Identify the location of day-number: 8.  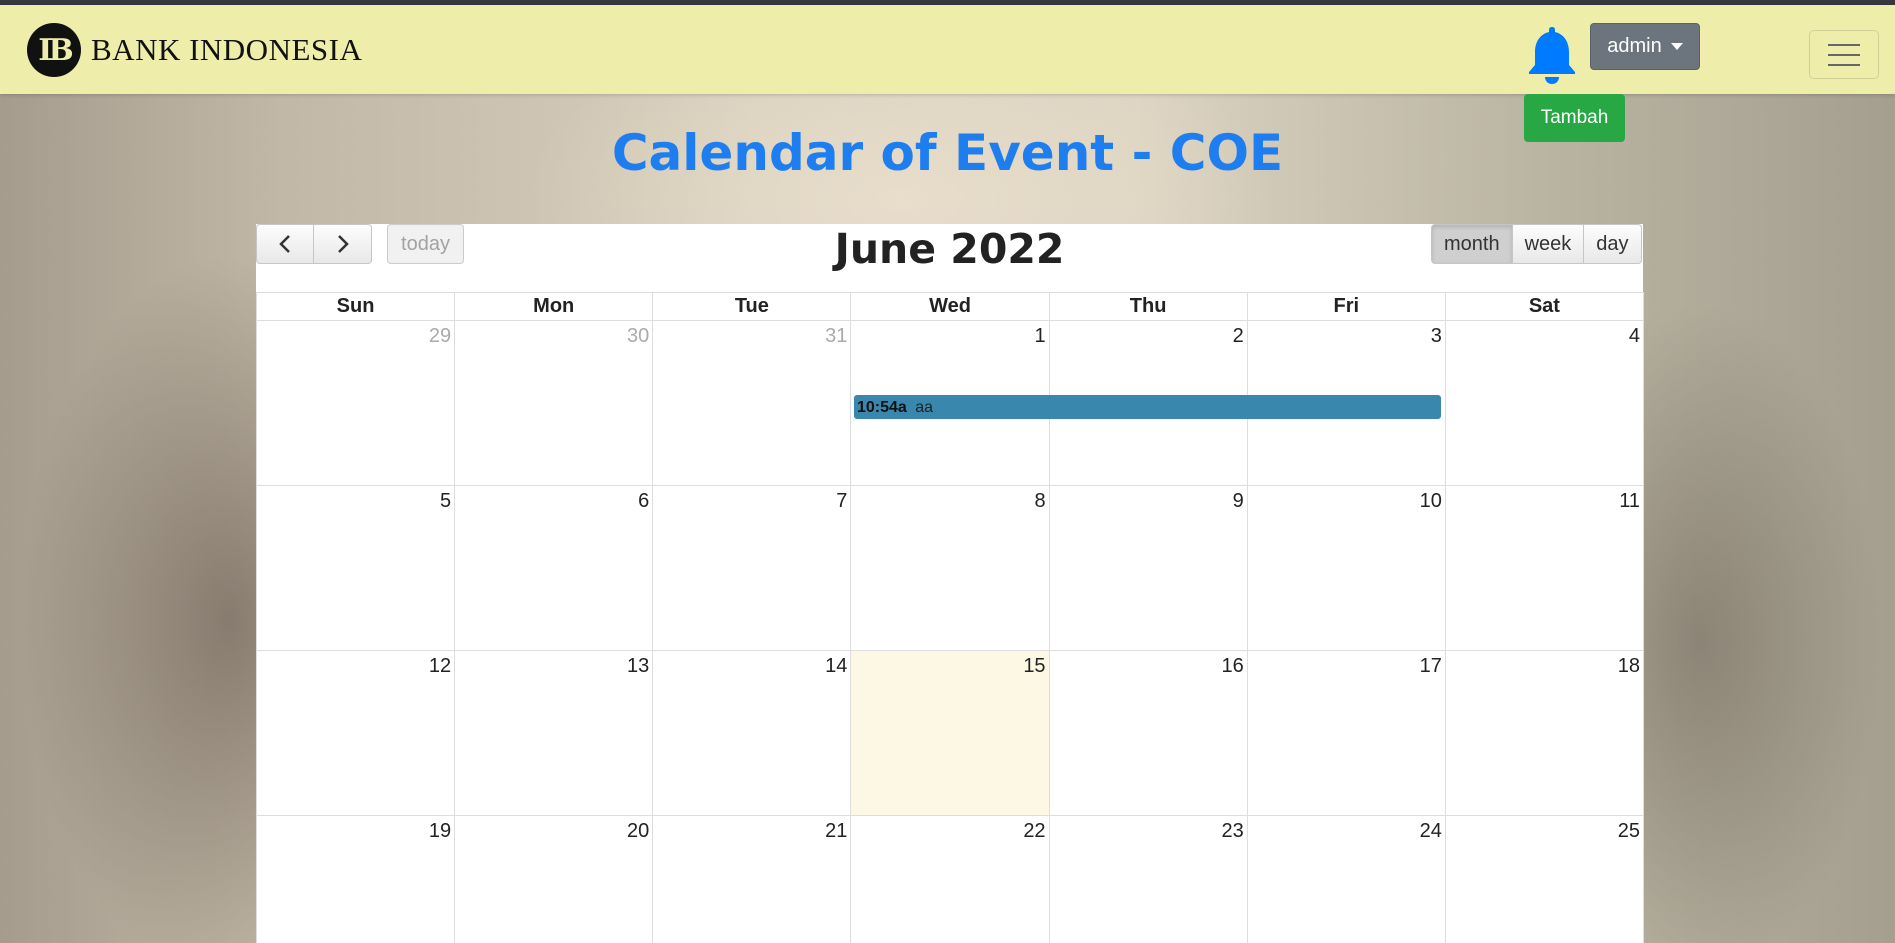
(1040, 501).